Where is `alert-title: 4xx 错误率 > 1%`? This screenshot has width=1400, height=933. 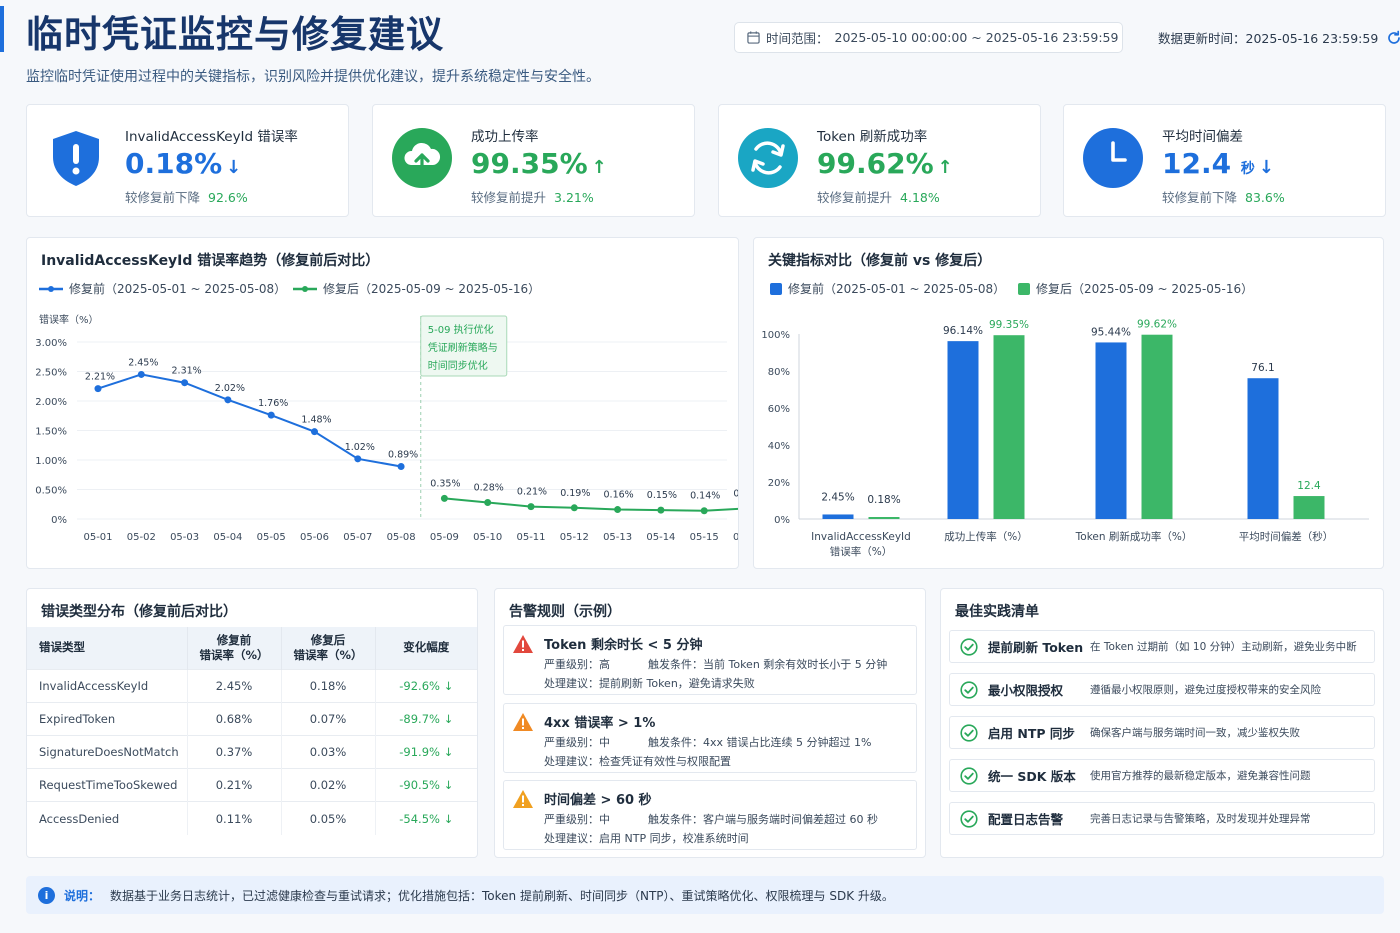
alert-title: 4xx 错误率 > 1% is located at coordinates (600, 723).